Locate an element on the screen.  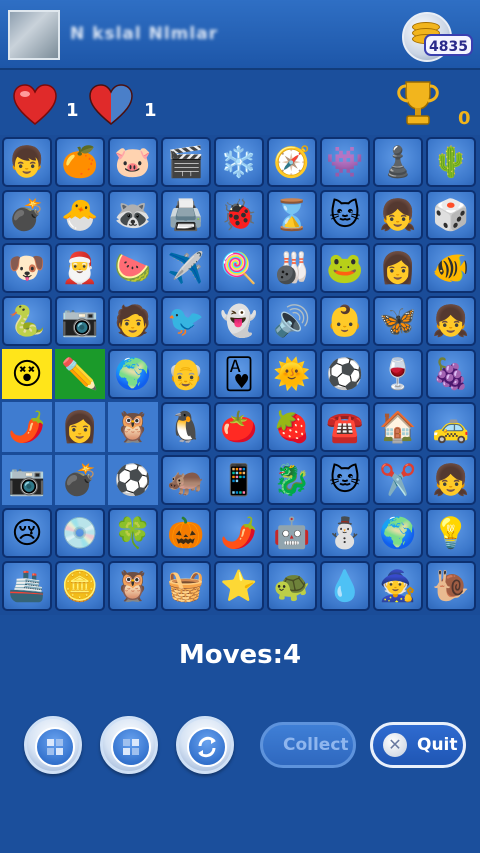
tile-watermelon: 🍉 is located at coordinates (133, 268).